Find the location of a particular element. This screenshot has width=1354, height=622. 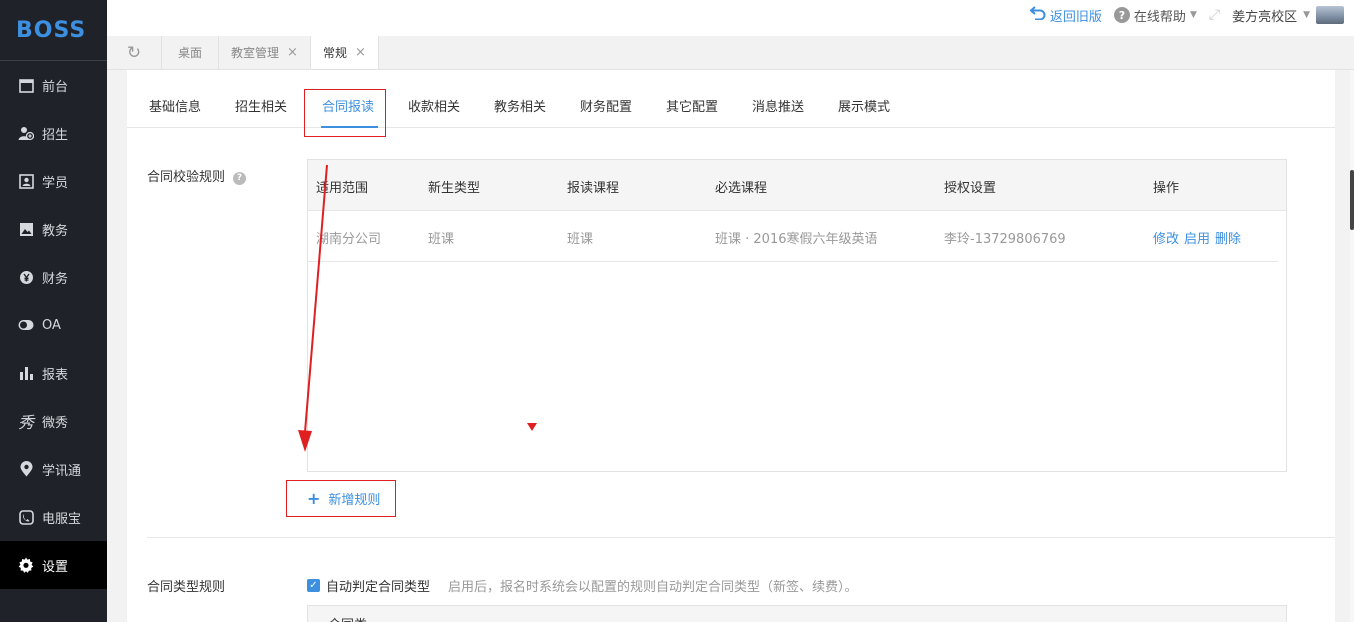

contract-type-label: 合同类型规则 is located at coordinates (186, 587).